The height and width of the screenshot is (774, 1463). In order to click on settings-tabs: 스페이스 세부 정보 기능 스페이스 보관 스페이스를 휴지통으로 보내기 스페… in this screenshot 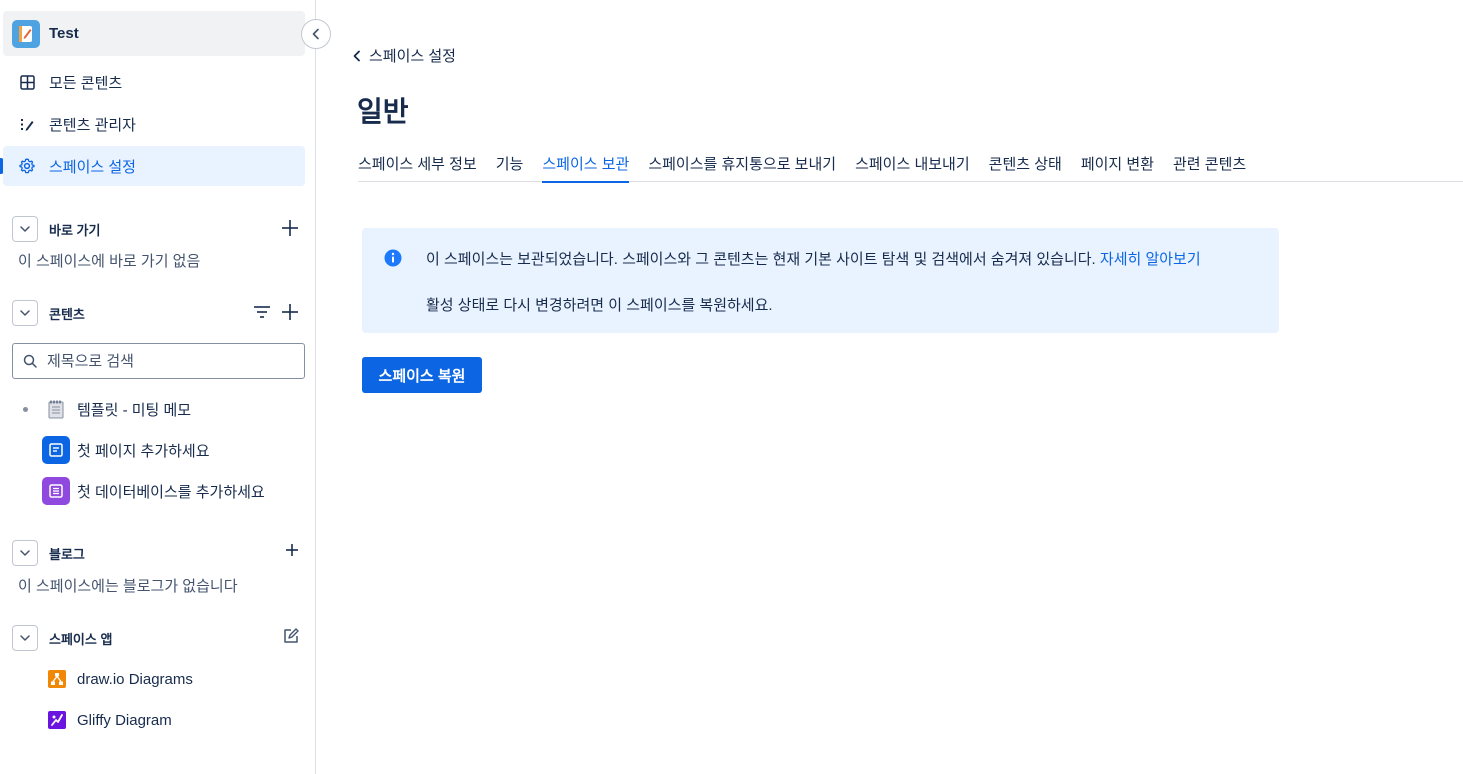, I will do `click(910, 166)`.